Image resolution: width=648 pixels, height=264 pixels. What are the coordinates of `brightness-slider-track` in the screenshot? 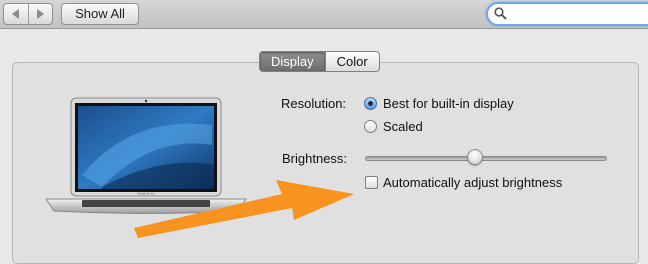 It's located at (486, 158).